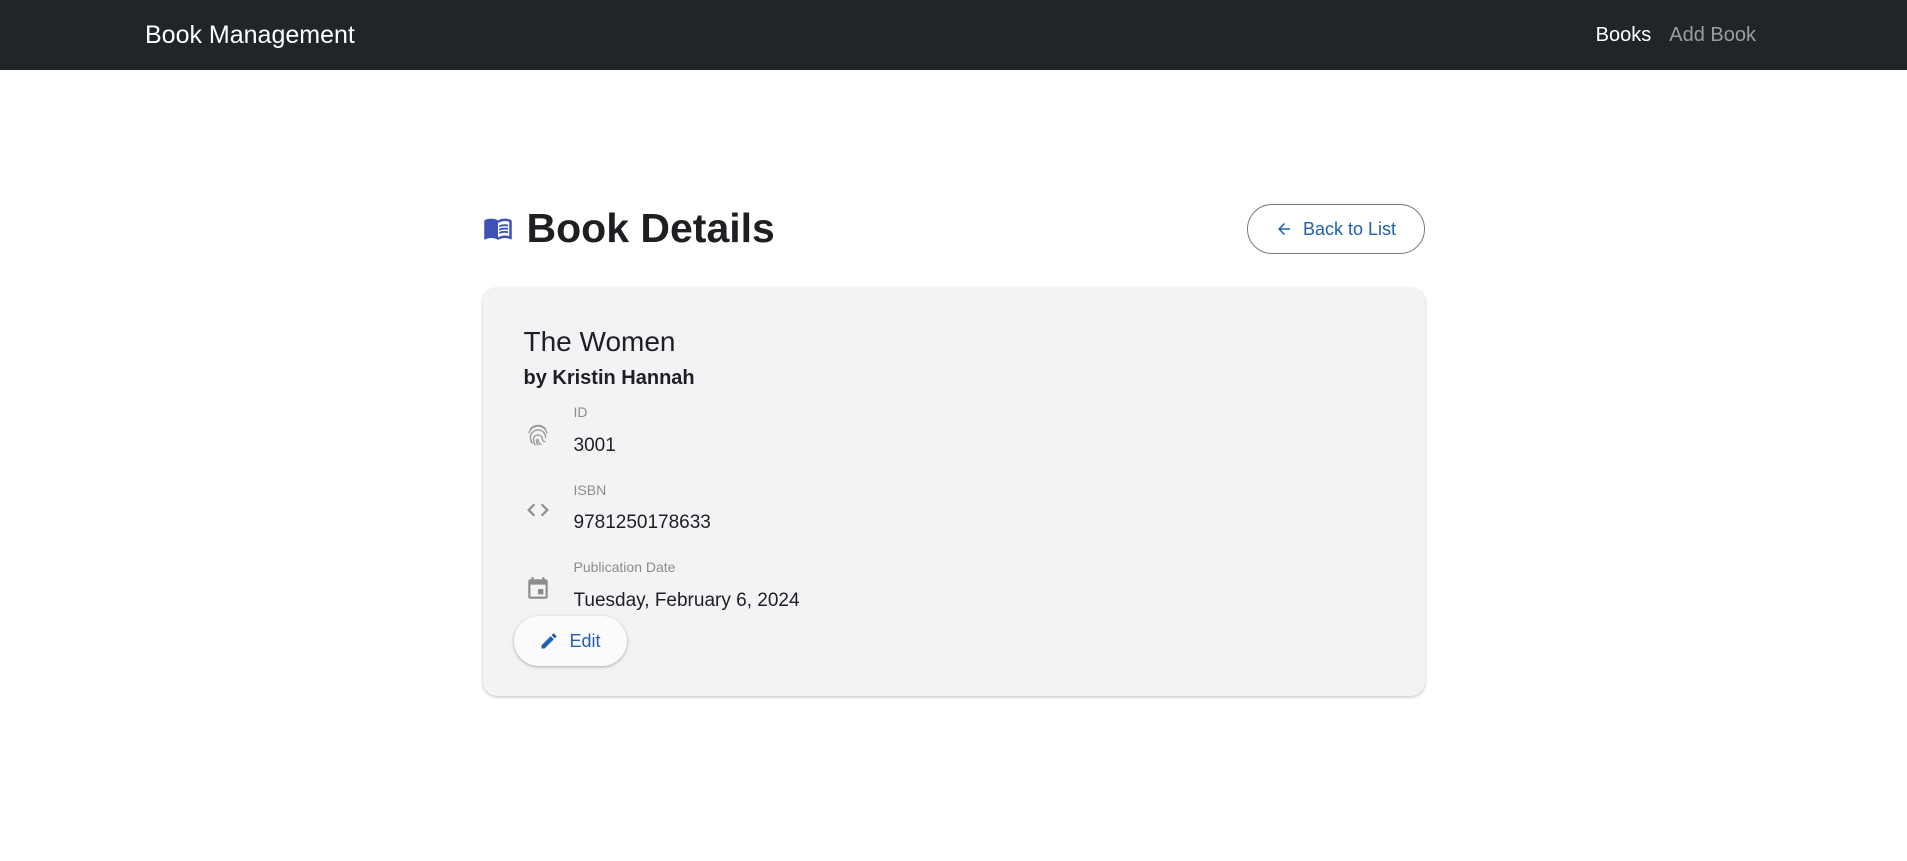 This screenshot has width=1907, height=861. Describe the element at coordinates (1349, 228) in the screenshot. I see `back-to-list-label: Back to List` at that location.